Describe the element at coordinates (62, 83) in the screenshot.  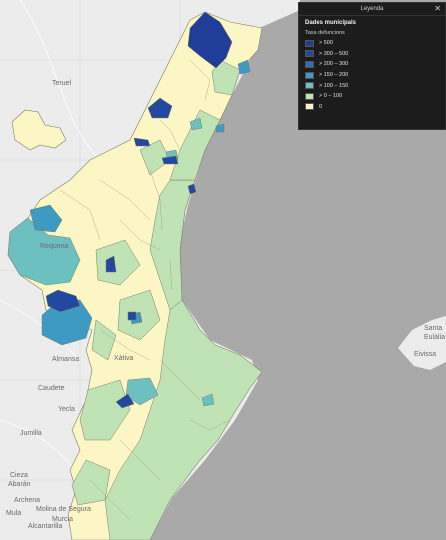
I see `label-teruel: Teruel` at that location.